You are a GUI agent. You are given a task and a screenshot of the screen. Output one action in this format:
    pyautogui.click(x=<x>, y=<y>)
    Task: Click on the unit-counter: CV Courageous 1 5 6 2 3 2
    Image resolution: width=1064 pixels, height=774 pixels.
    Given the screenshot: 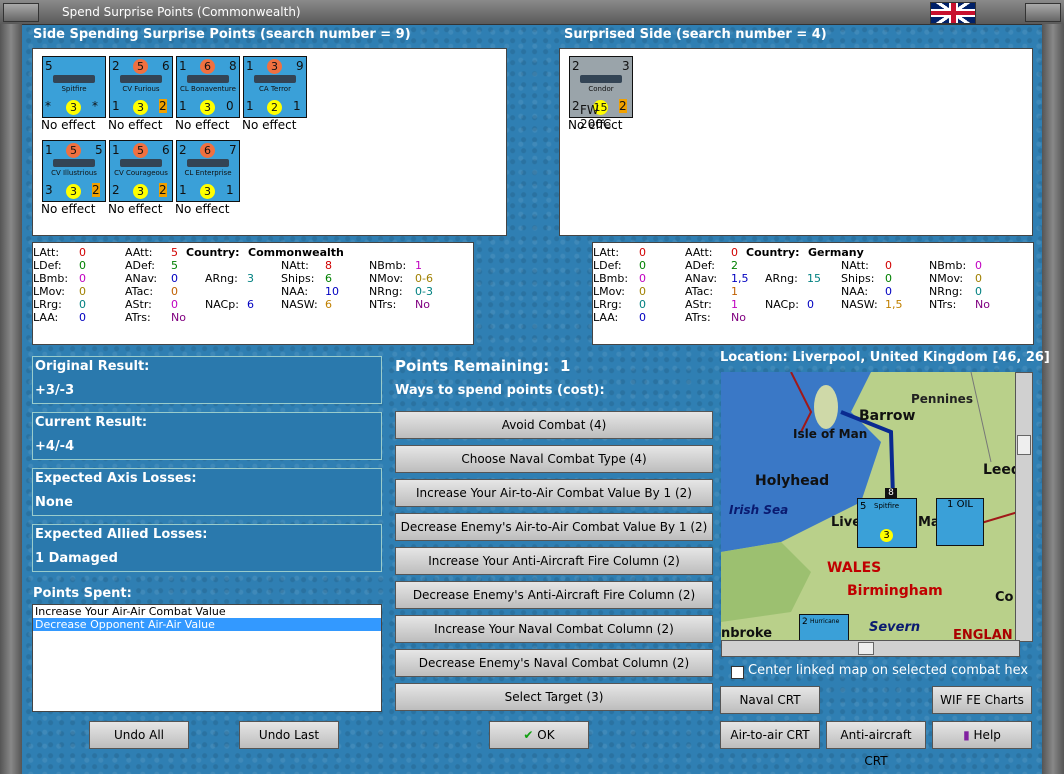 What is the action you would take?
    pyautogui.click(x=141, y=171)
    